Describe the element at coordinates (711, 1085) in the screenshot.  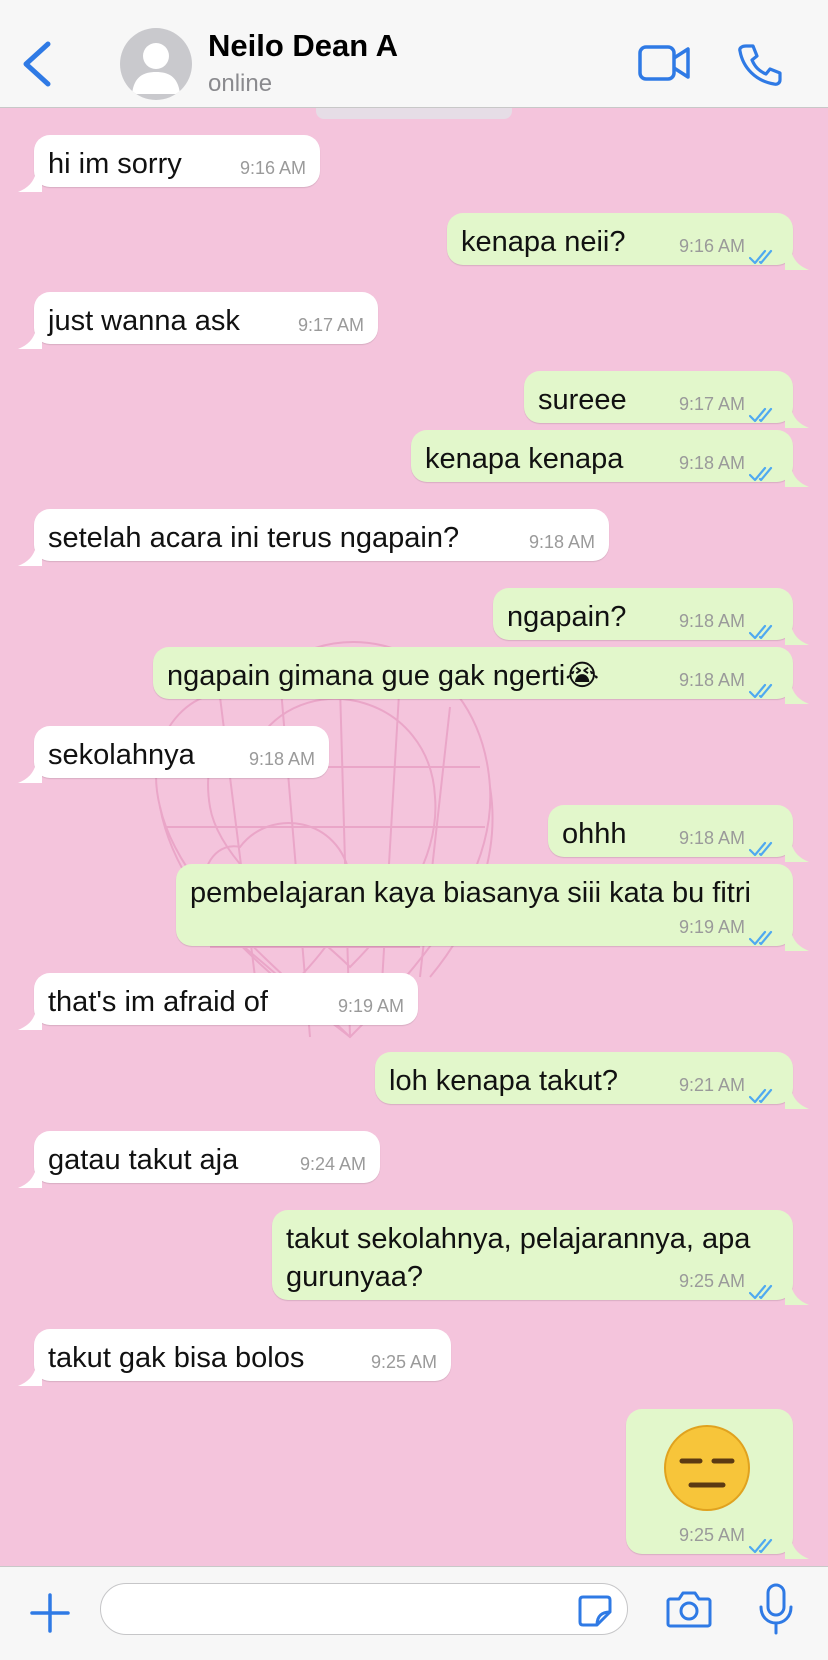
I see `message-time: 9:21 AM` at that location.